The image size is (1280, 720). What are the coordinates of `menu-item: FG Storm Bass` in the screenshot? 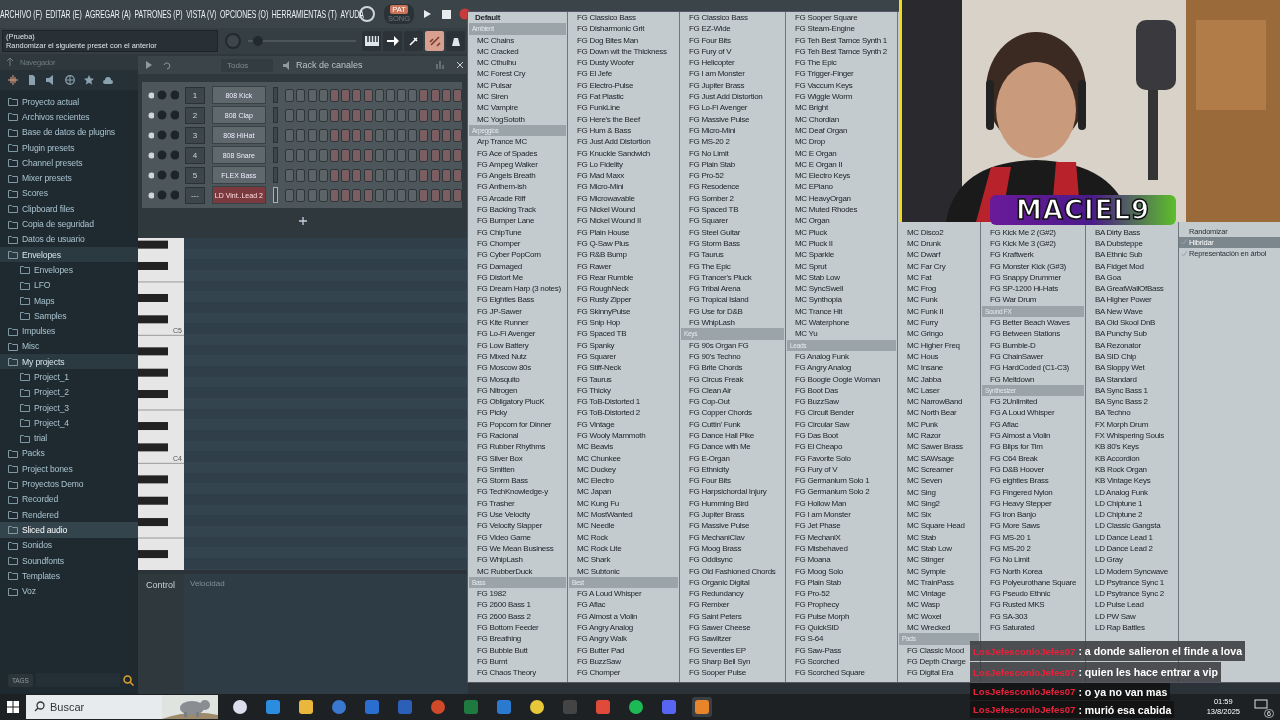 It's located at (714, 243).